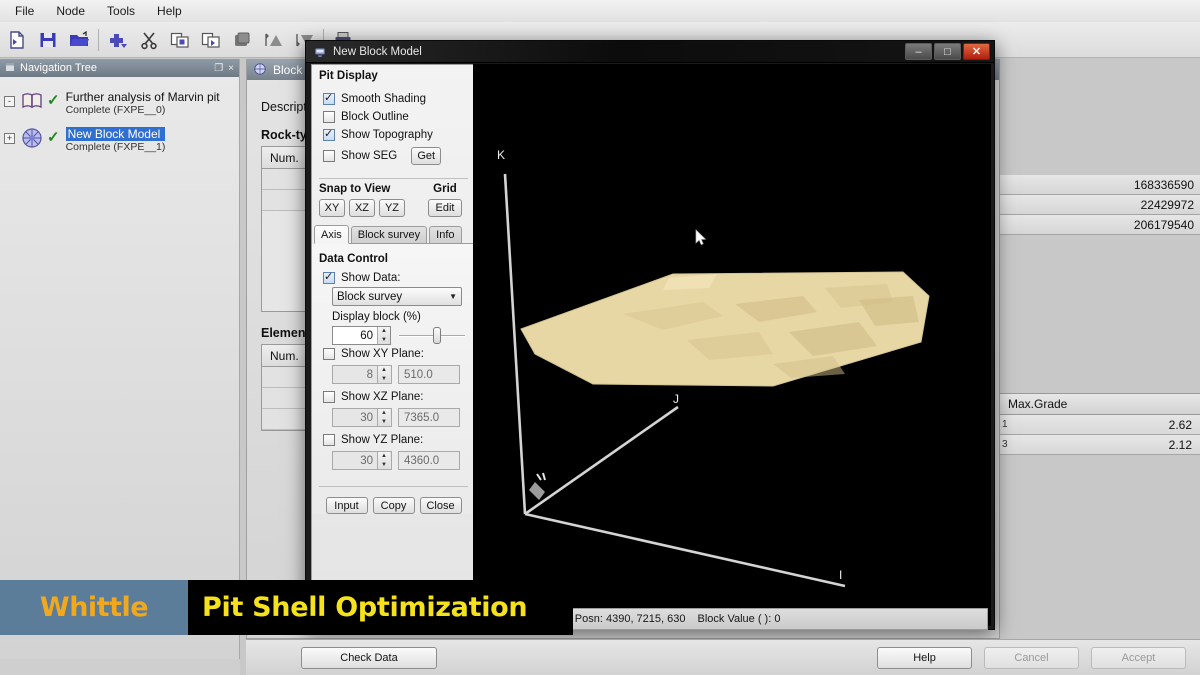 The width and height of the screenshot is (1200, 675). Describe the element at coordinates (118, 40) in the screenshot. I see `add-node-icon` at that location.